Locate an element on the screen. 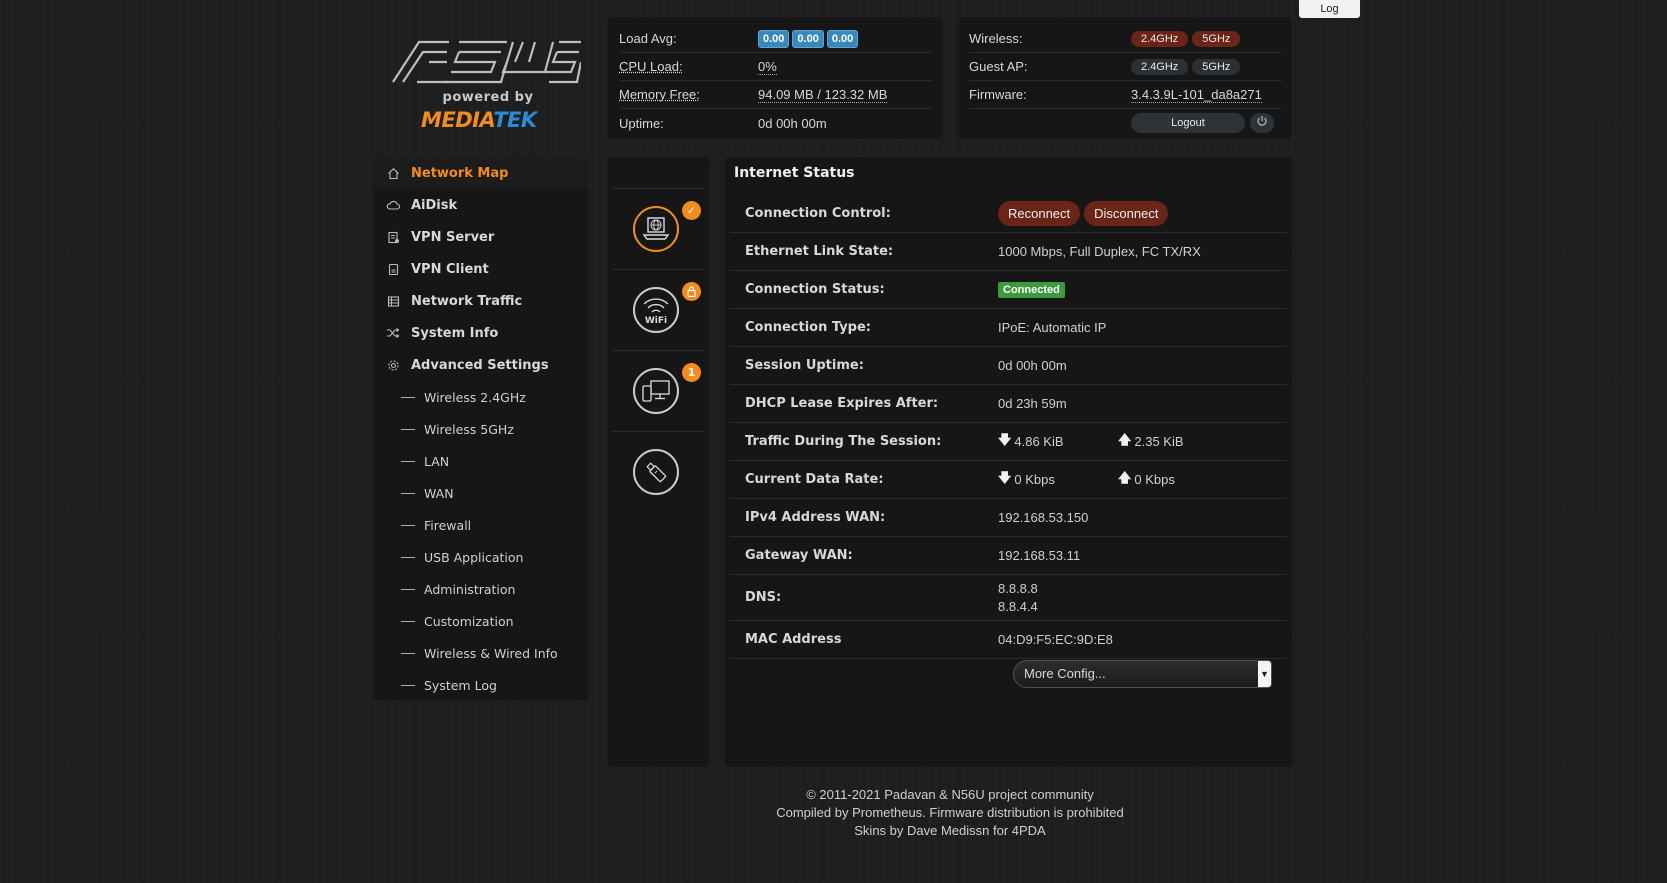  sidebar-item-vpn-client: VPN Client is located at coordinates (481, 269).